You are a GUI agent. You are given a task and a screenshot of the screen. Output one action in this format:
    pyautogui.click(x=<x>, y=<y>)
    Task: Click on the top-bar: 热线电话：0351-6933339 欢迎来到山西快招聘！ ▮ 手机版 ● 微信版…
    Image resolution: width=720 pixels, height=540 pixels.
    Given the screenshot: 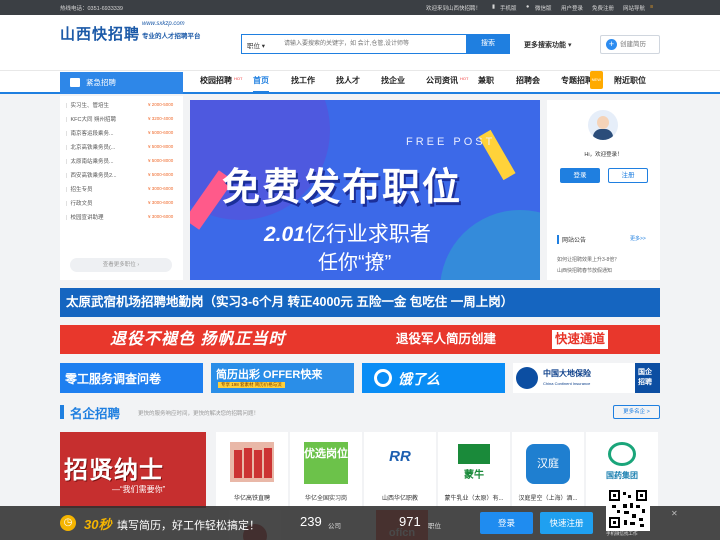 What is the action you would take?
    pyautogui.click(x=360, y=7)
    